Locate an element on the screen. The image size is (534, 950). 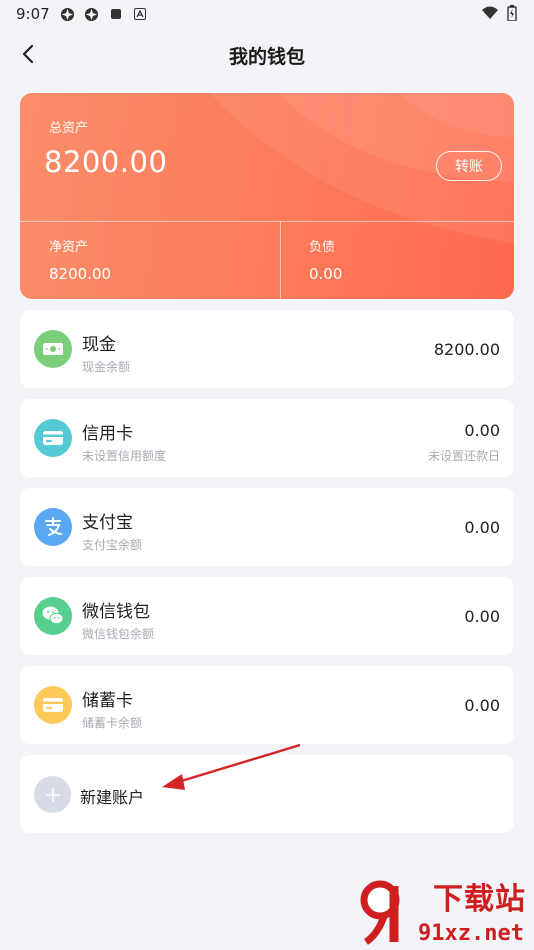
net-assets-value: 8200.00 is located at coordinates (80, 274).